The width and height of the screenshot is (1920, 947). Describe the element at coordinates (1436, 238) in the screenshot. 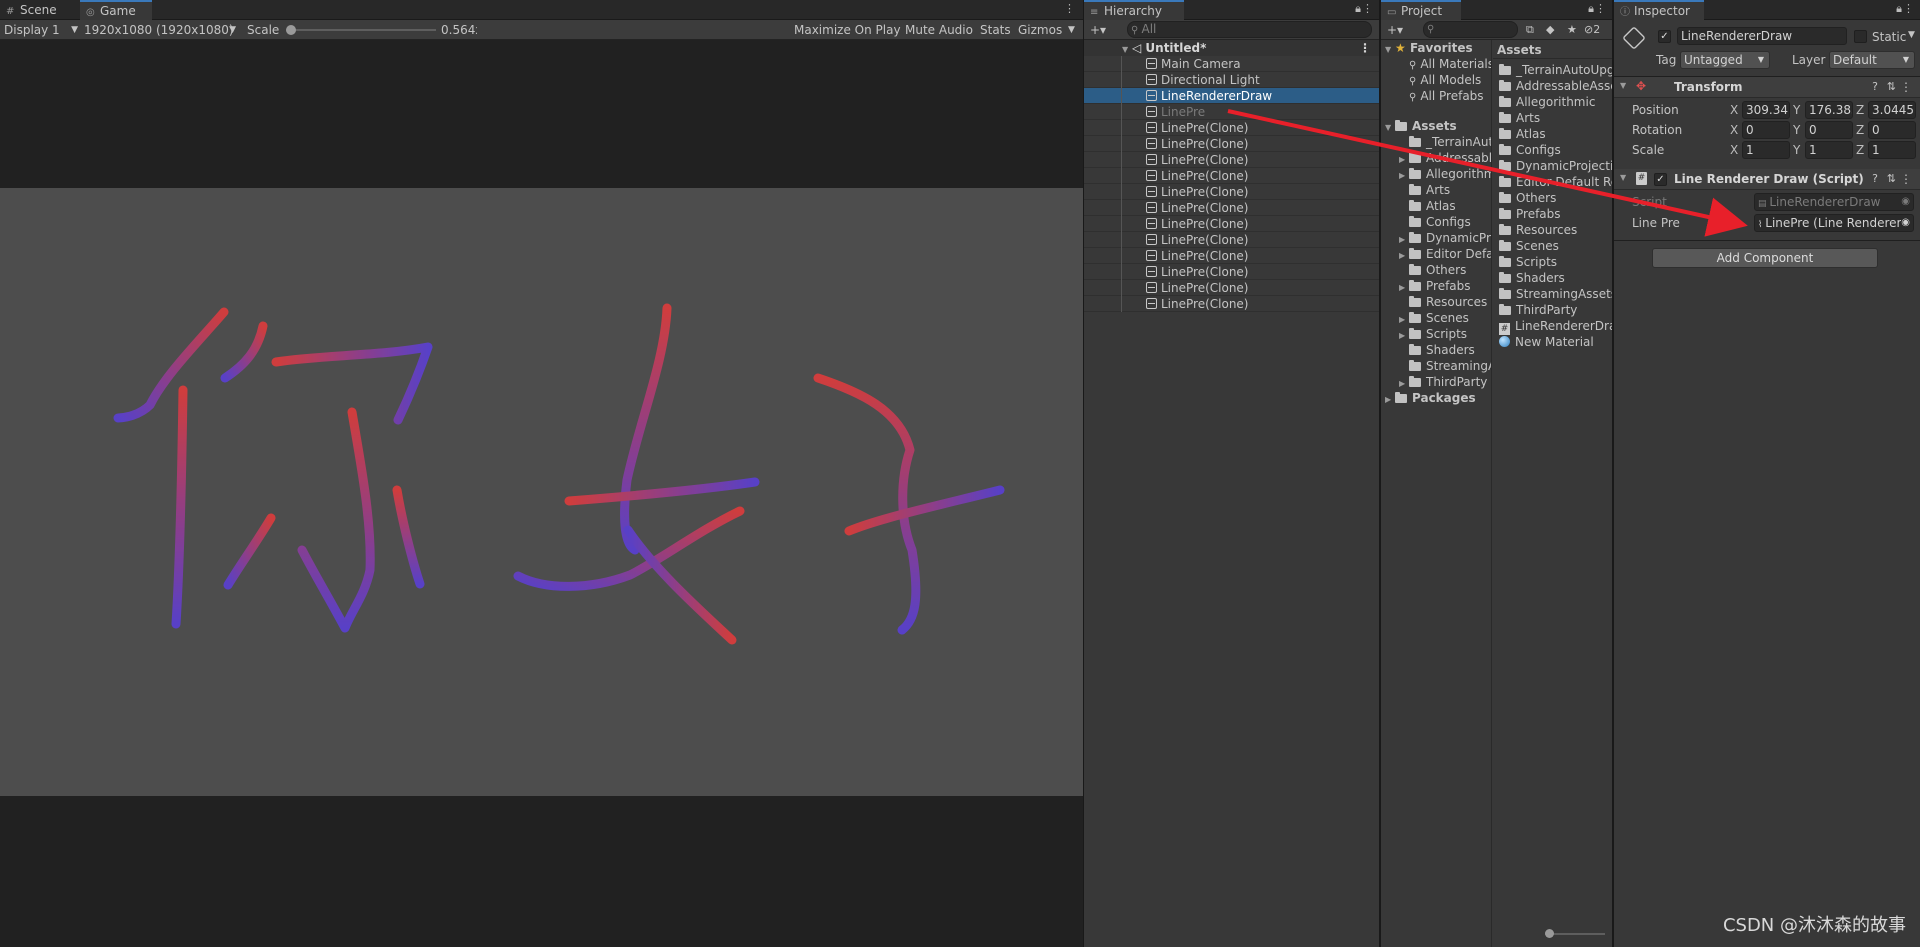

I see `assets-tree-item: ▶DynamicProjection` at that location.